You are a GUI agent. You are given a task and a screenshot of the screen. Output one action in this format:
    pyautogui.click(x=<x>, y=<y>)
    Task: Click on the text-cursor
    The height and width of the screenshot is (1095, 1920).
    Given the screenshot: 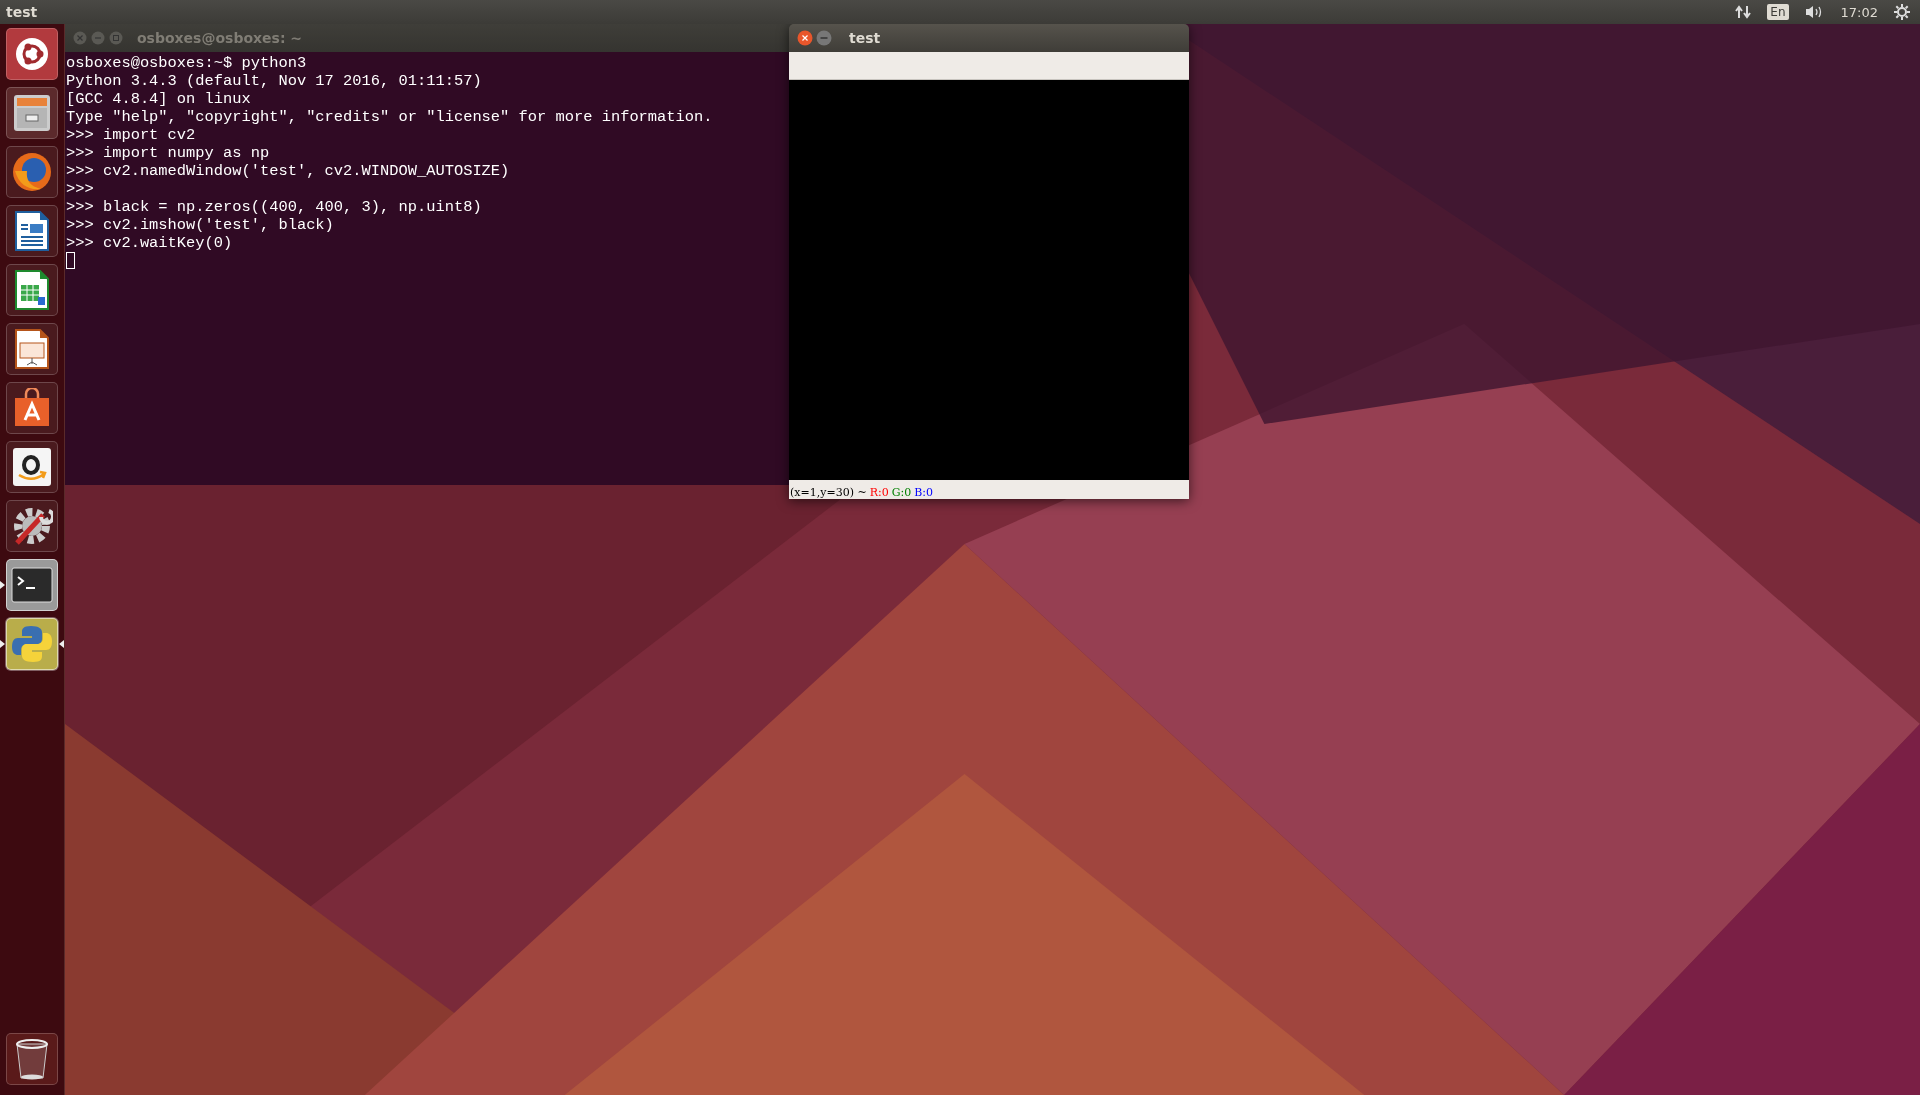 What is the action you would take?
    pyautogui.click(x=70, y=260)
    